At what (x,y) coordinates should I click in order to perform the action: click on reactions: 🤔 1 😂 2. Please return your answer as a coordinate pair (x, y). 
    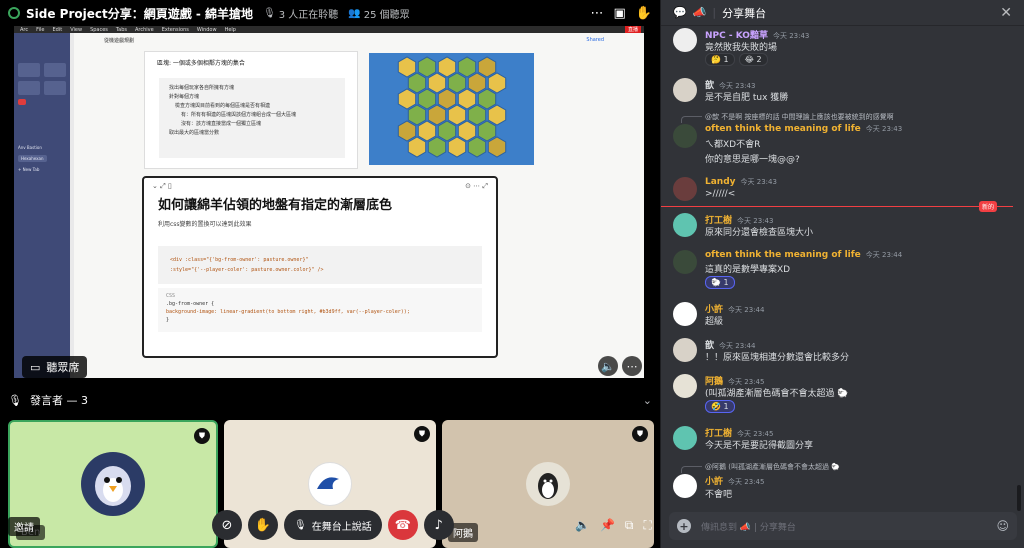
    Looking at the image, I should click on (736, 59).